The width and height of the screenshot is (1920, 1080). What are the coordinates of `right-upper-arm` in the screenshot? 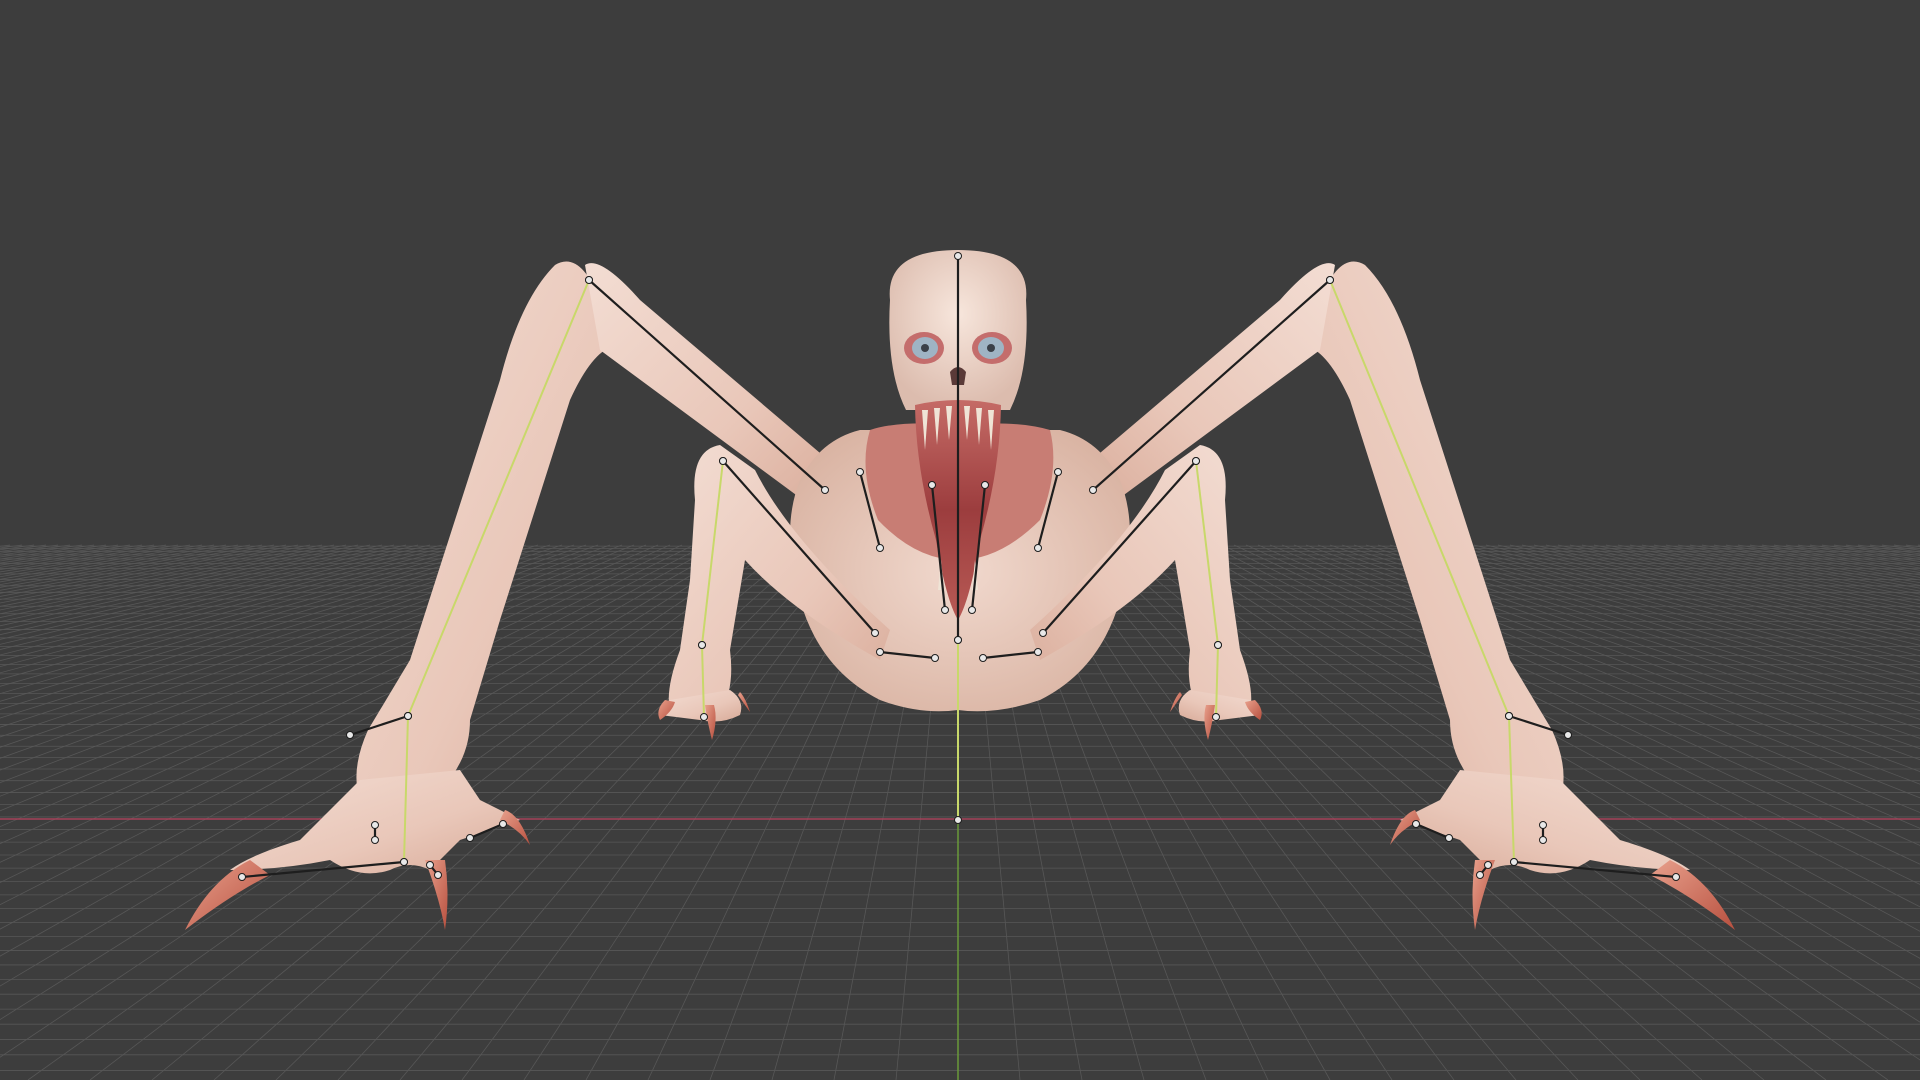 It's located at (1432, 530).